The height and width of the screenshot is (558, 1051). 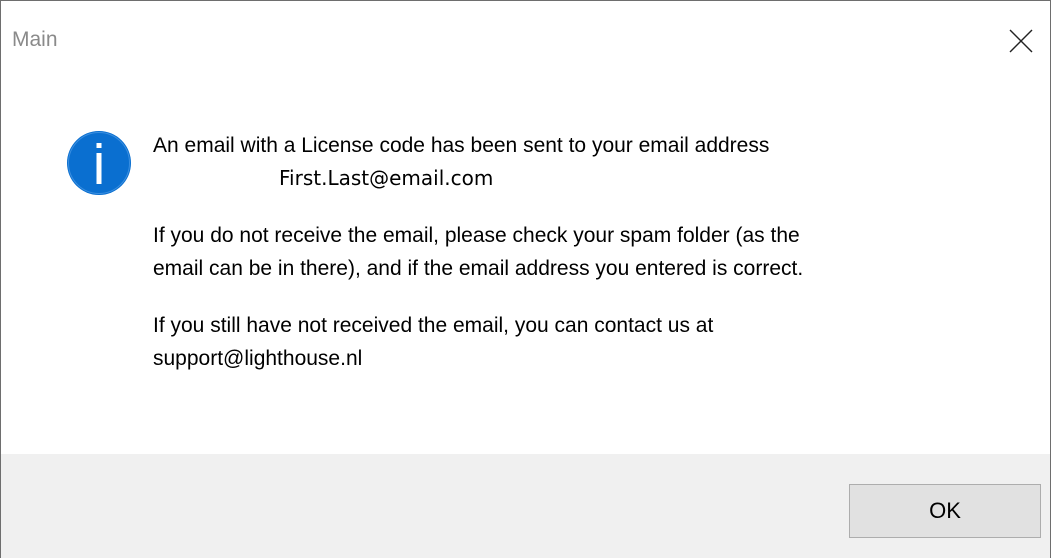 I want to click on ok-button: OK, so click(x=945, y=511).